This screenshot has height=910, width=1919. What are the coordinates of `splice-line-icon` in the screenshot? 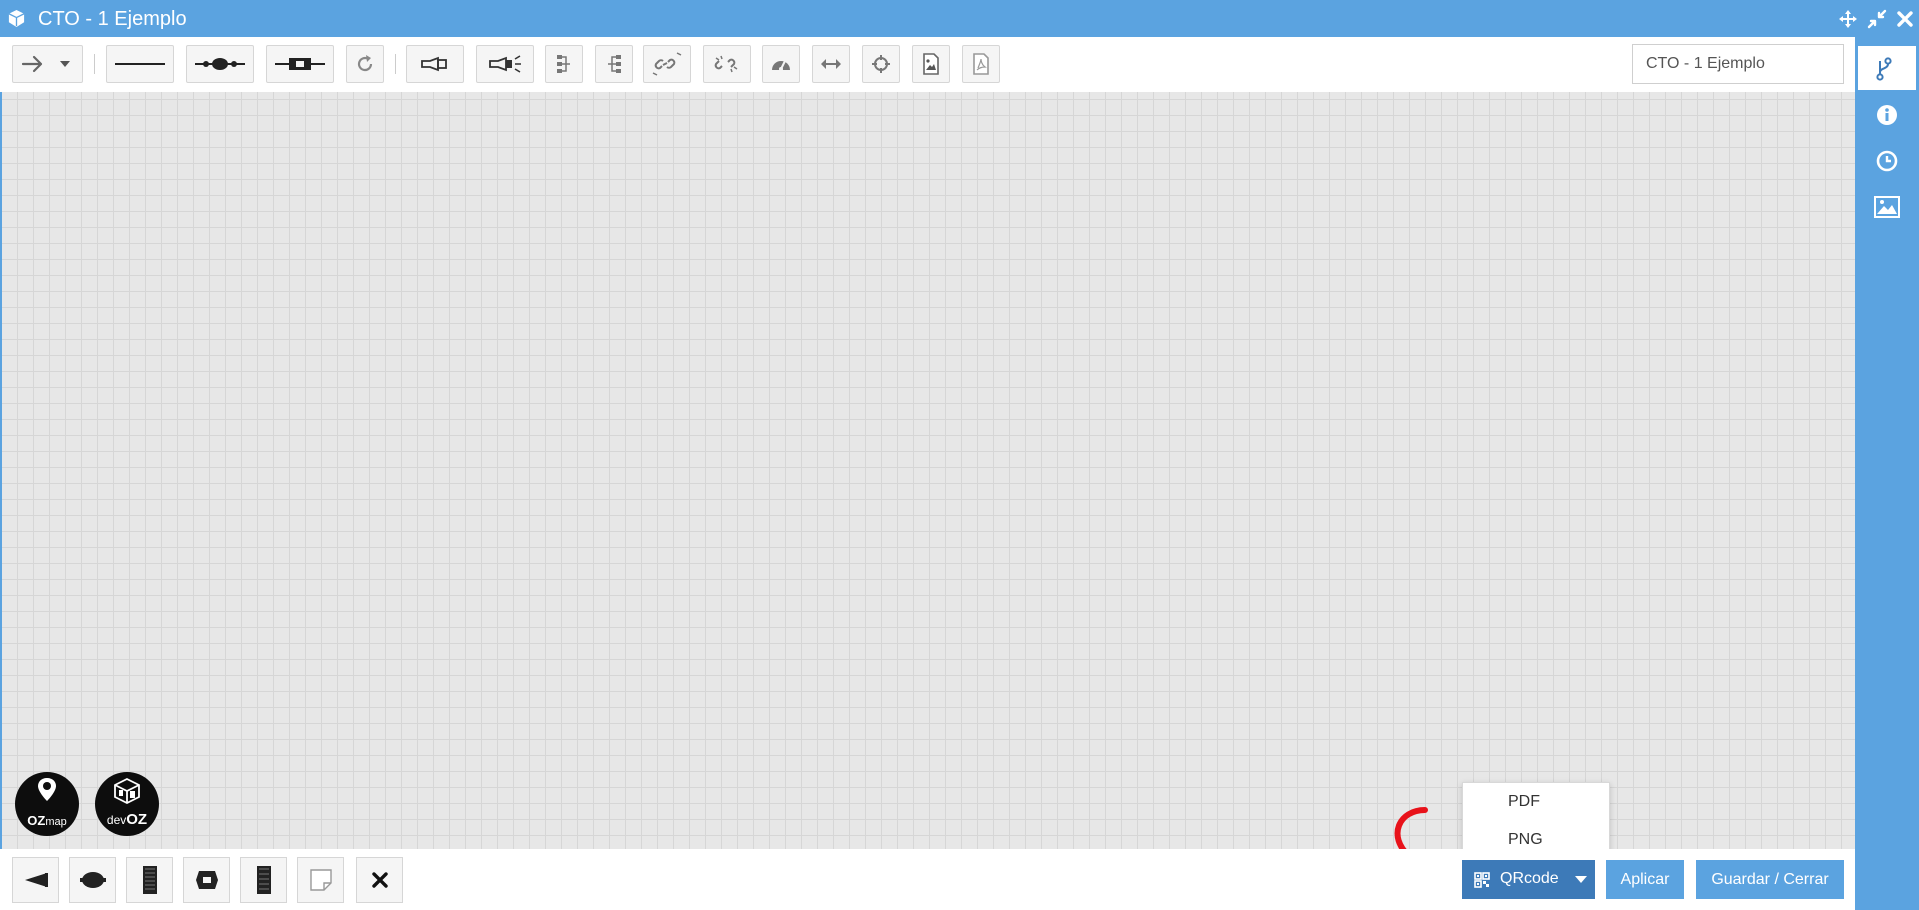 It's located at (220, 64).